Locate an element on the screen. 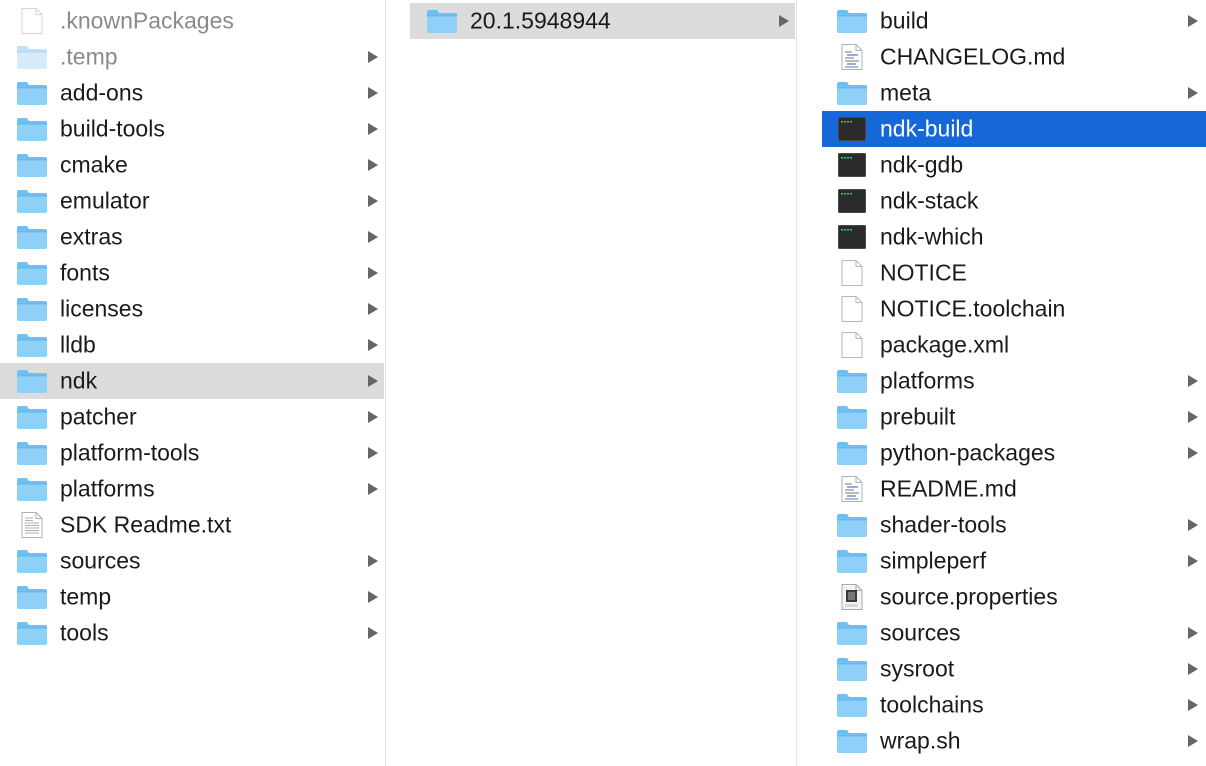 The image size is (1206, 766). item-label: emulator is located at coordinates (105, 200).